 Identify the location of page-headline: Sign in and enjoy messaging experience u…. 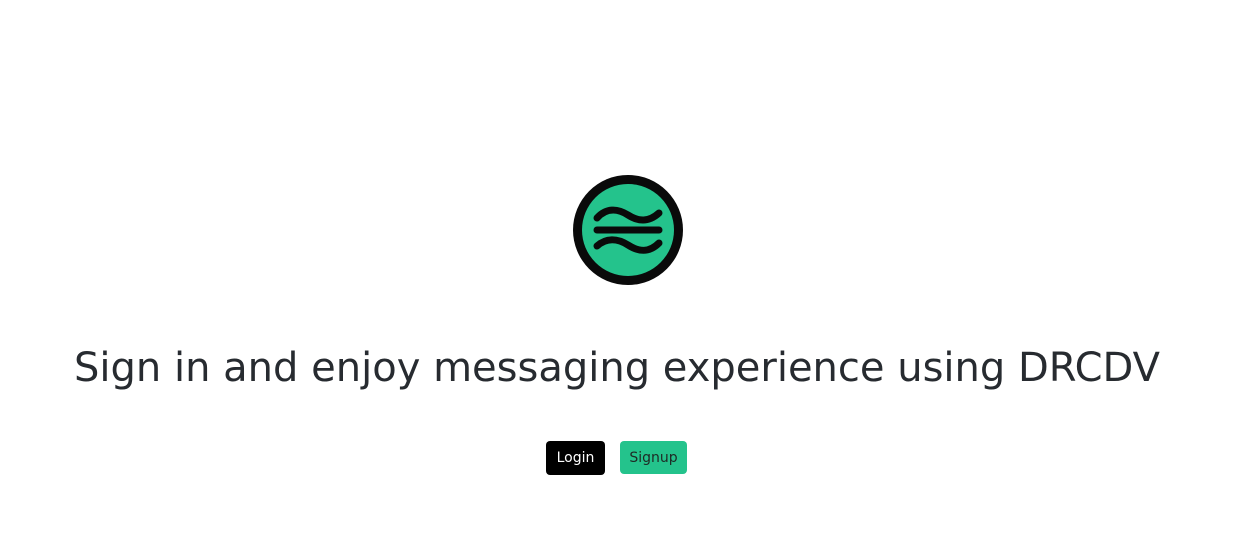
(617, 368).